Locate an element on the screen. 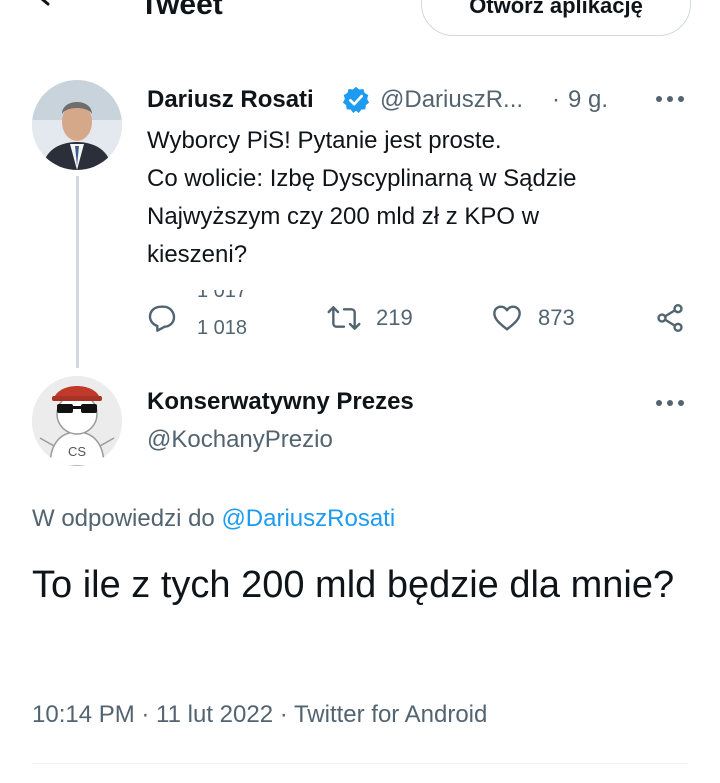 This screenshot has width=720, height=783. retweet-icon is located at coordinates (344, 318).